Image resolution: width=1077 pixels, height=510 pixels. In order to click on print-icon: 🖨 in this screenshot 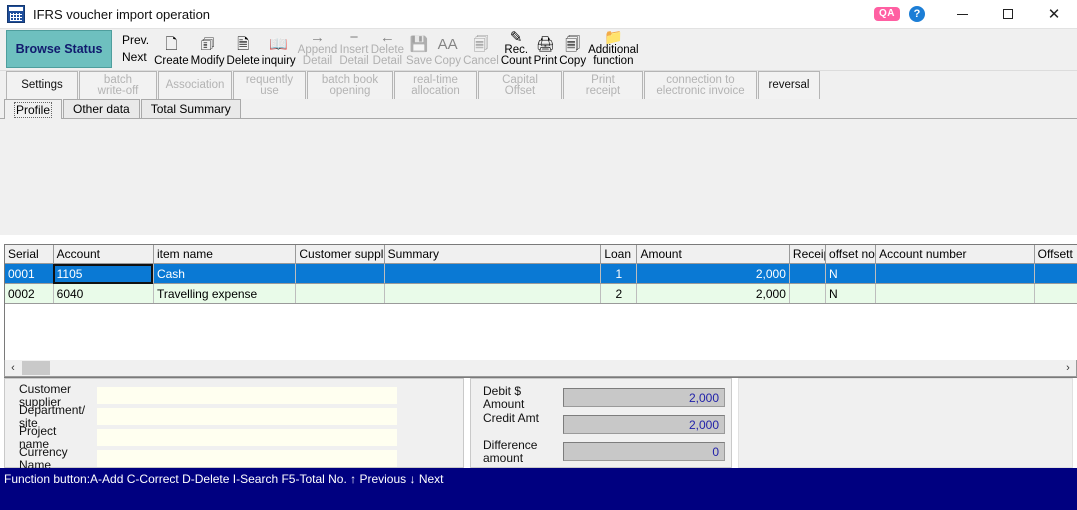, I will do `click(545, 44)`.